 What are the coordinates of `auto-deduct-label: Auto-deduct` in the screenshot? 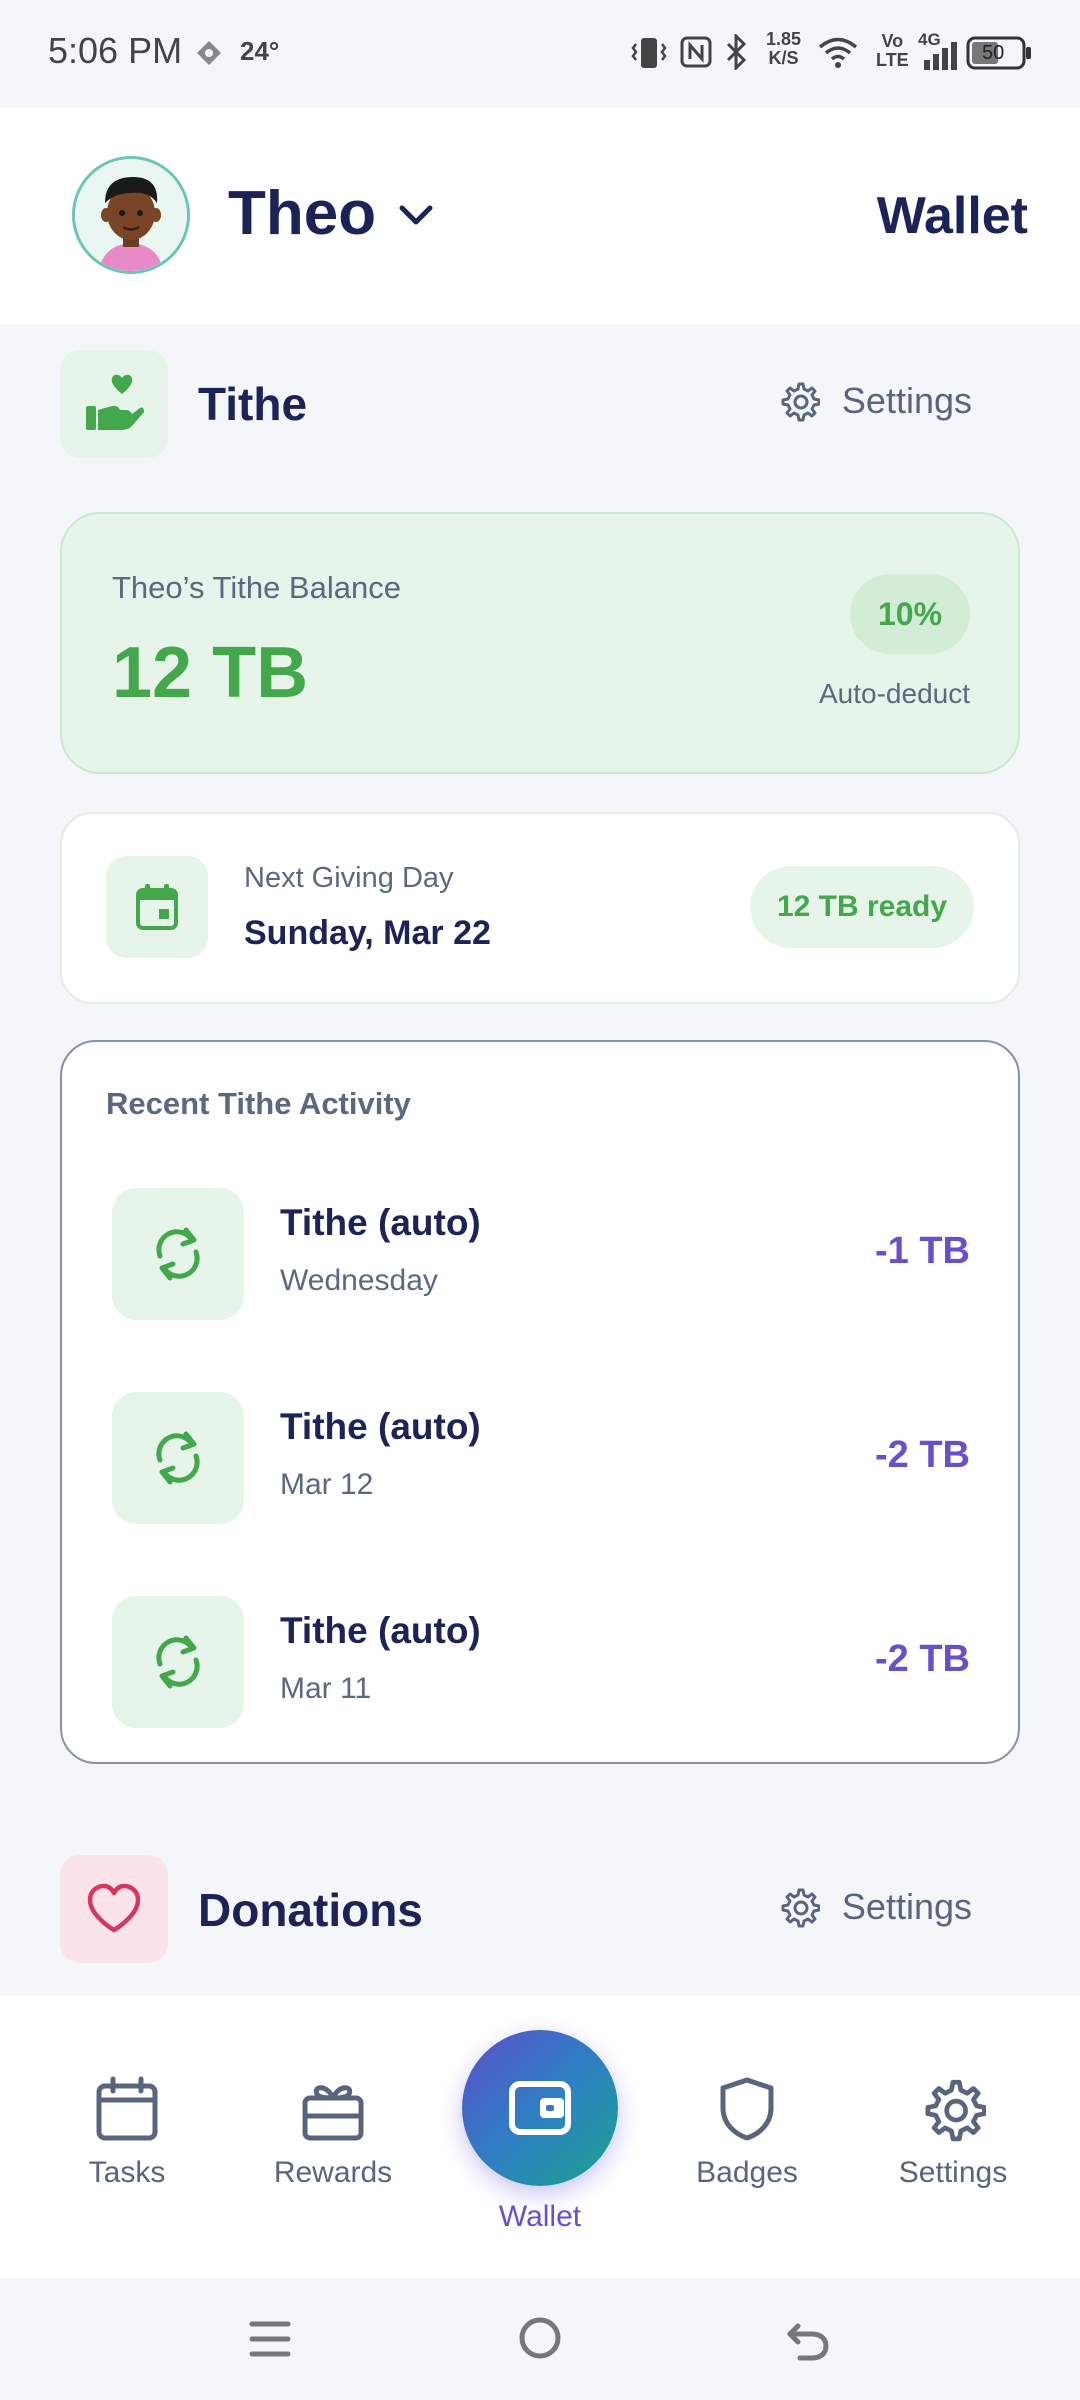 It's located at (894, 693).